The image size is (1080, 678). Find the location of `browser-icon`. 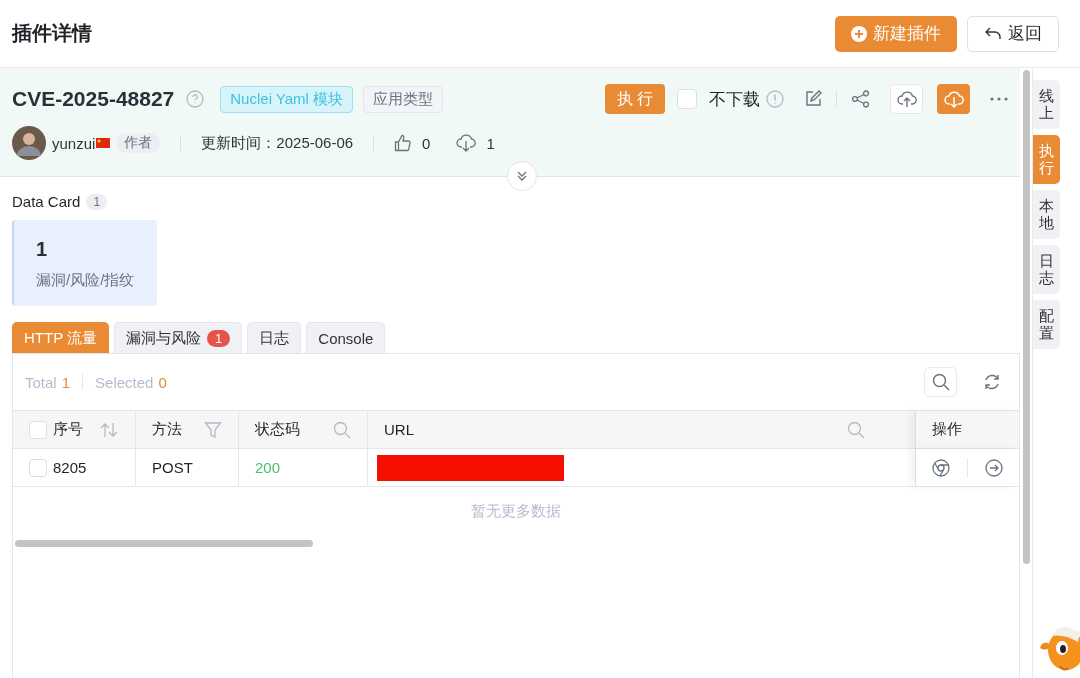

browser-icon is located at coordinates (941, 467).